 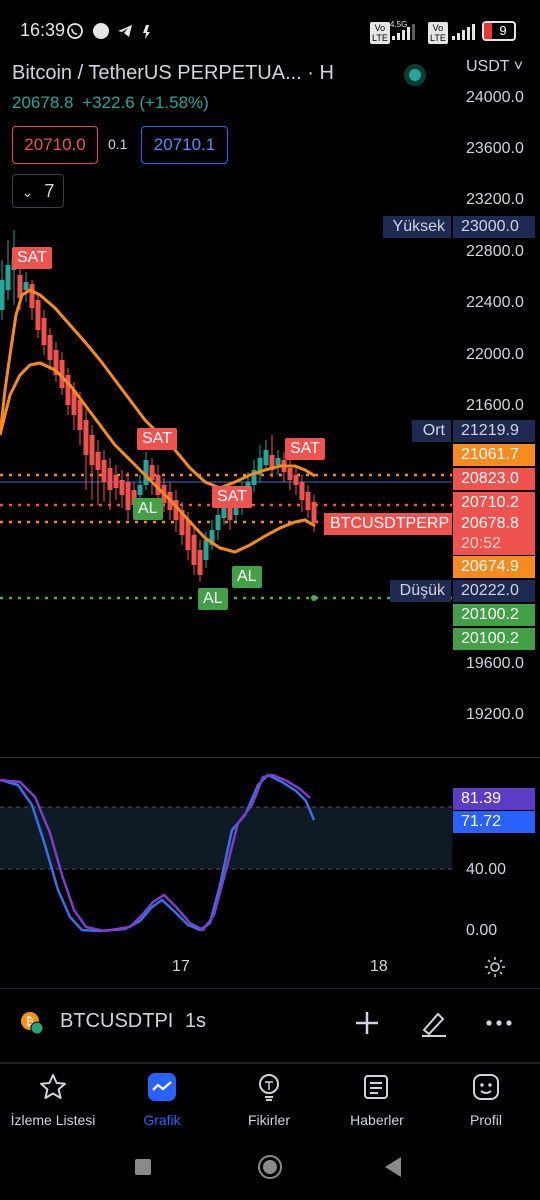 What do you see at coordinates (143, 1167) in the screenshot?
I see `recents-button` at bounding box center [143, 1167].